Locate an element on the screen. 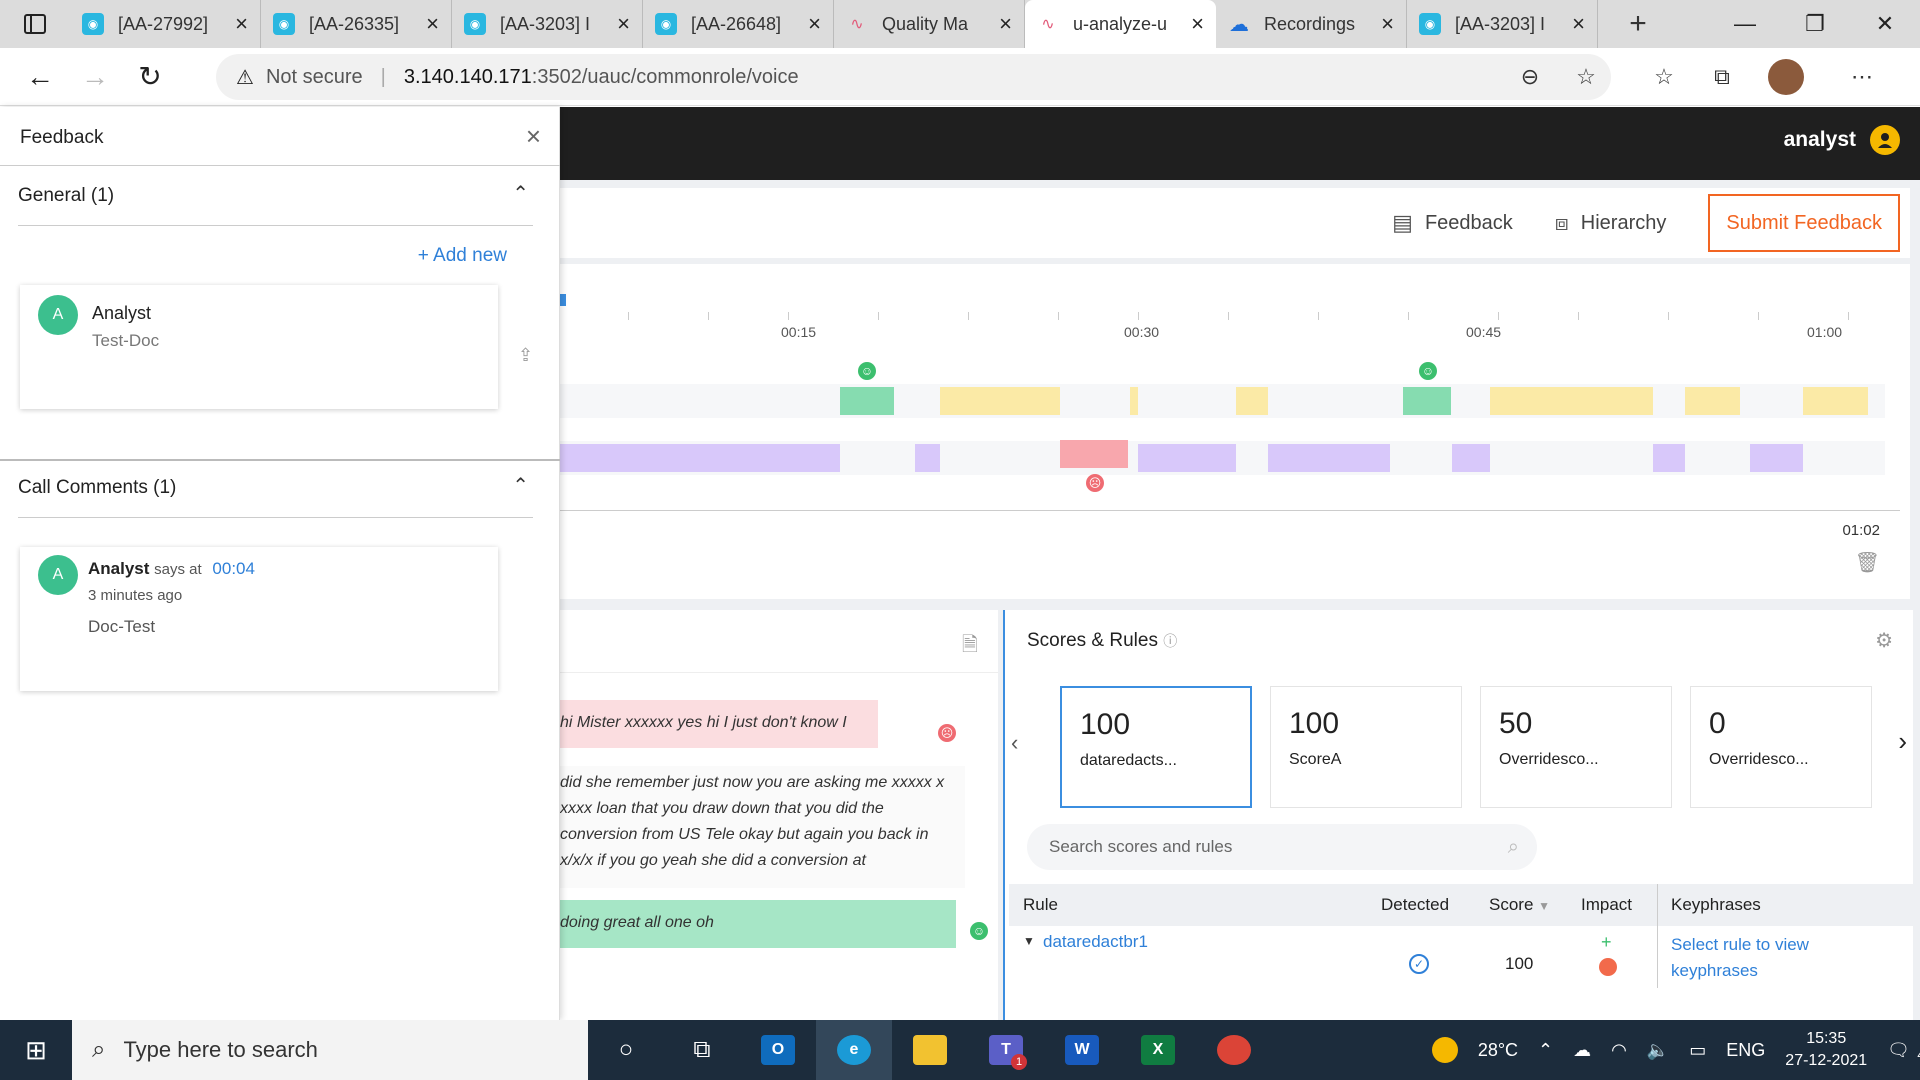  keyphrases-link: Select rule to view keyphrases is located at coordinates (1781, 958).